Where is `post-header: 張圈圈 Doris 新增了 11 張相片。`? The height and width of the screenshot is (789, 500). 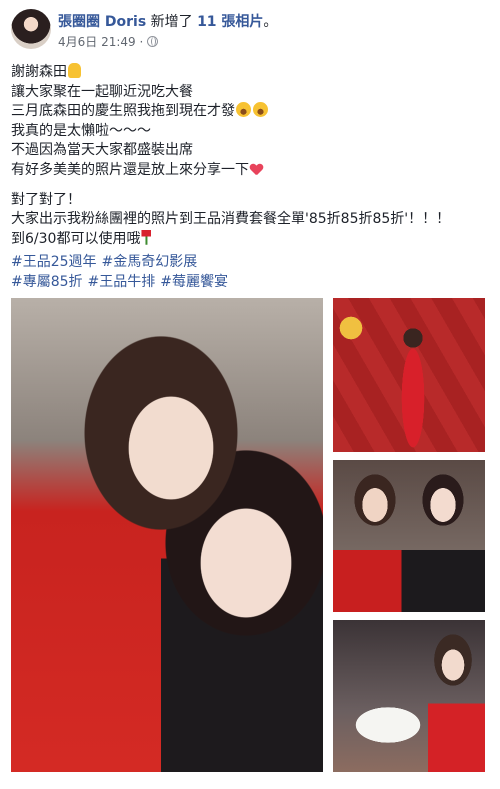
post-header: 張圈圈 Doris 新增了 11 張相片。 is located at coordinates (167, 21).